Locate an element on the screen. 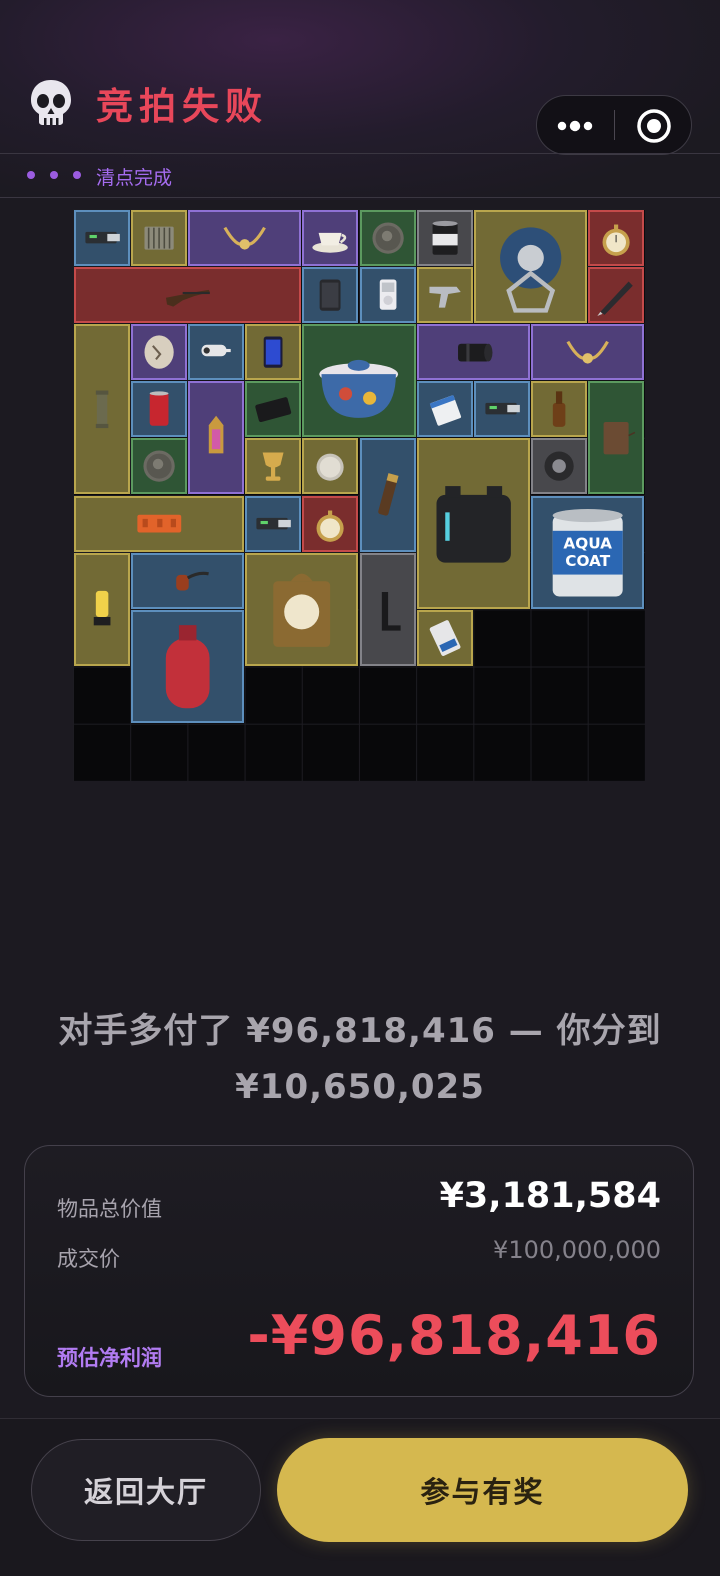  inventory-item-paint-bucket: AQUA COAT is located at coordinates (588, 552).